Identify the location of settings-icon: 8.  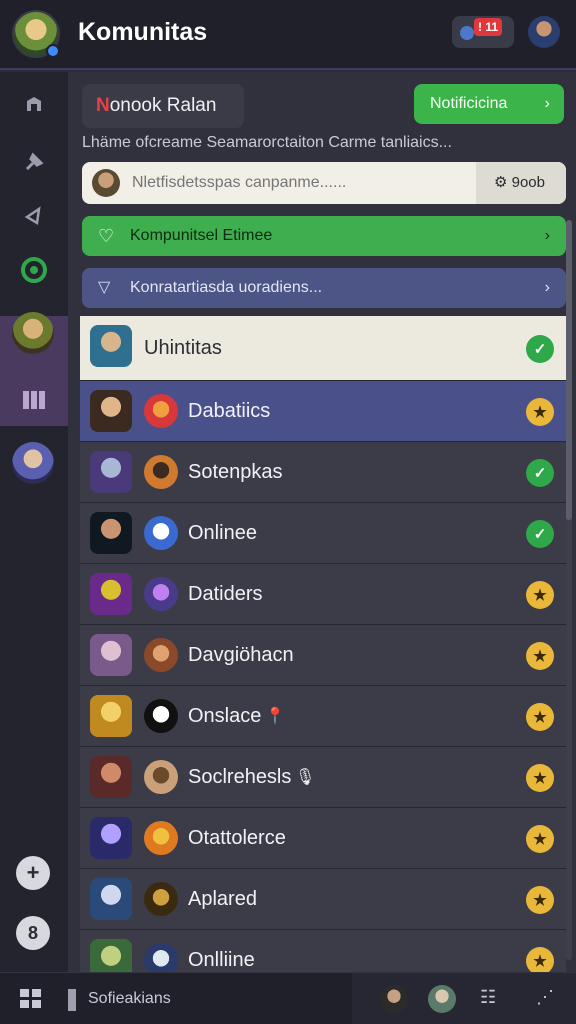
(33, 933).